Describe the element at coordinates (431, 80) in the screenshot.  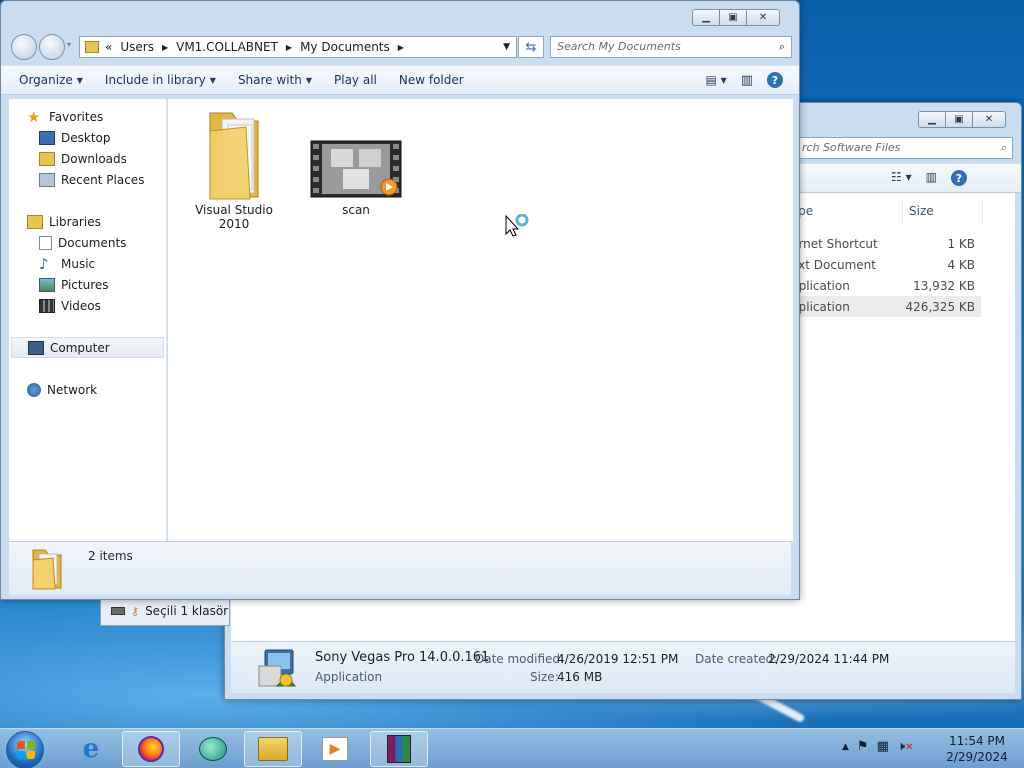
I see `new-folder-button: New folder` at that location.